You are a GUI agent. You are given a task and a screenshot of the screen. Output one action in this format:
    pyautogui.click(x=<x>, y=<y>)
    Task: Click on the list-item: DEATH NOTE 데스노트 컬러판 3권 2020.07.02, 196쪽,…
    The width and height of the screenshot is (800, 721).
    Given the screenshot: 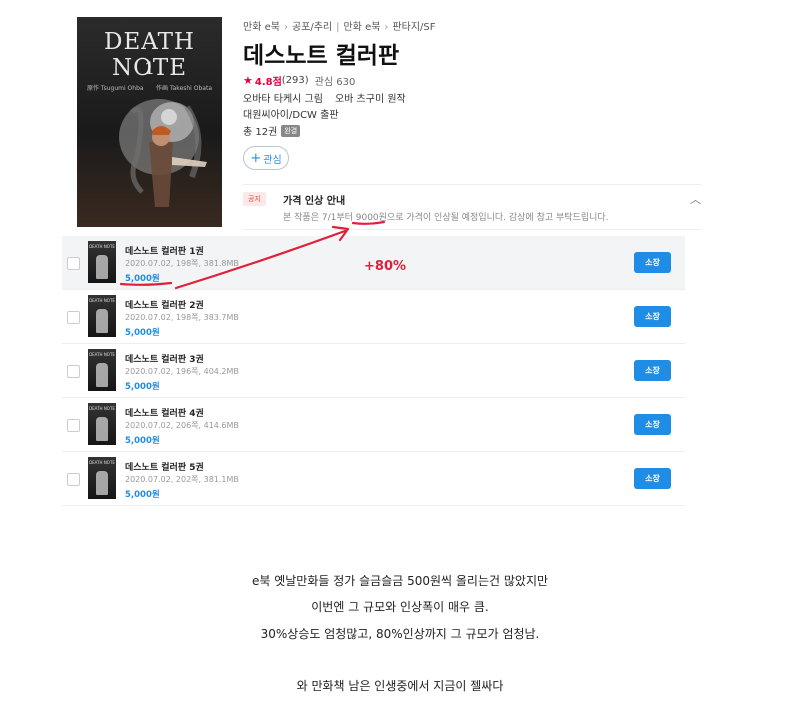 What is the action you would take?
    pyautogui.click(x=373, y=371)
    